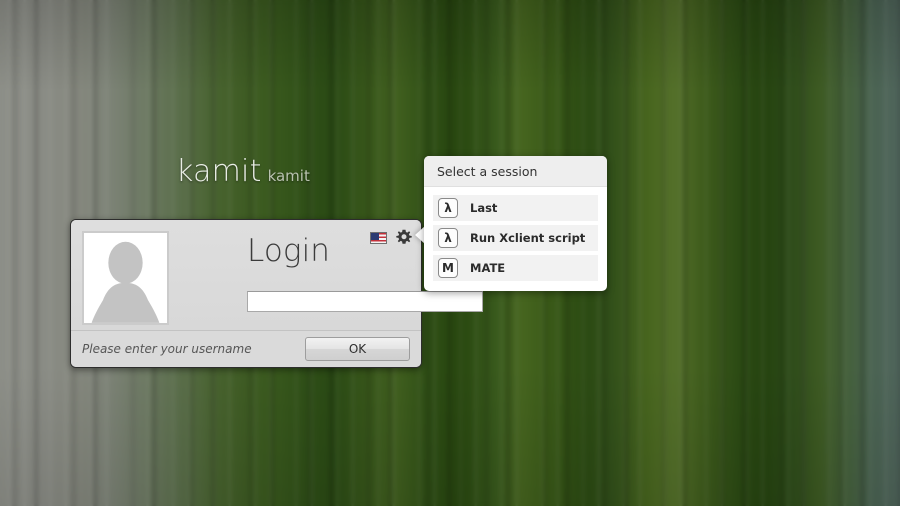  I want to click on page-title: Login, so click(289, 251).